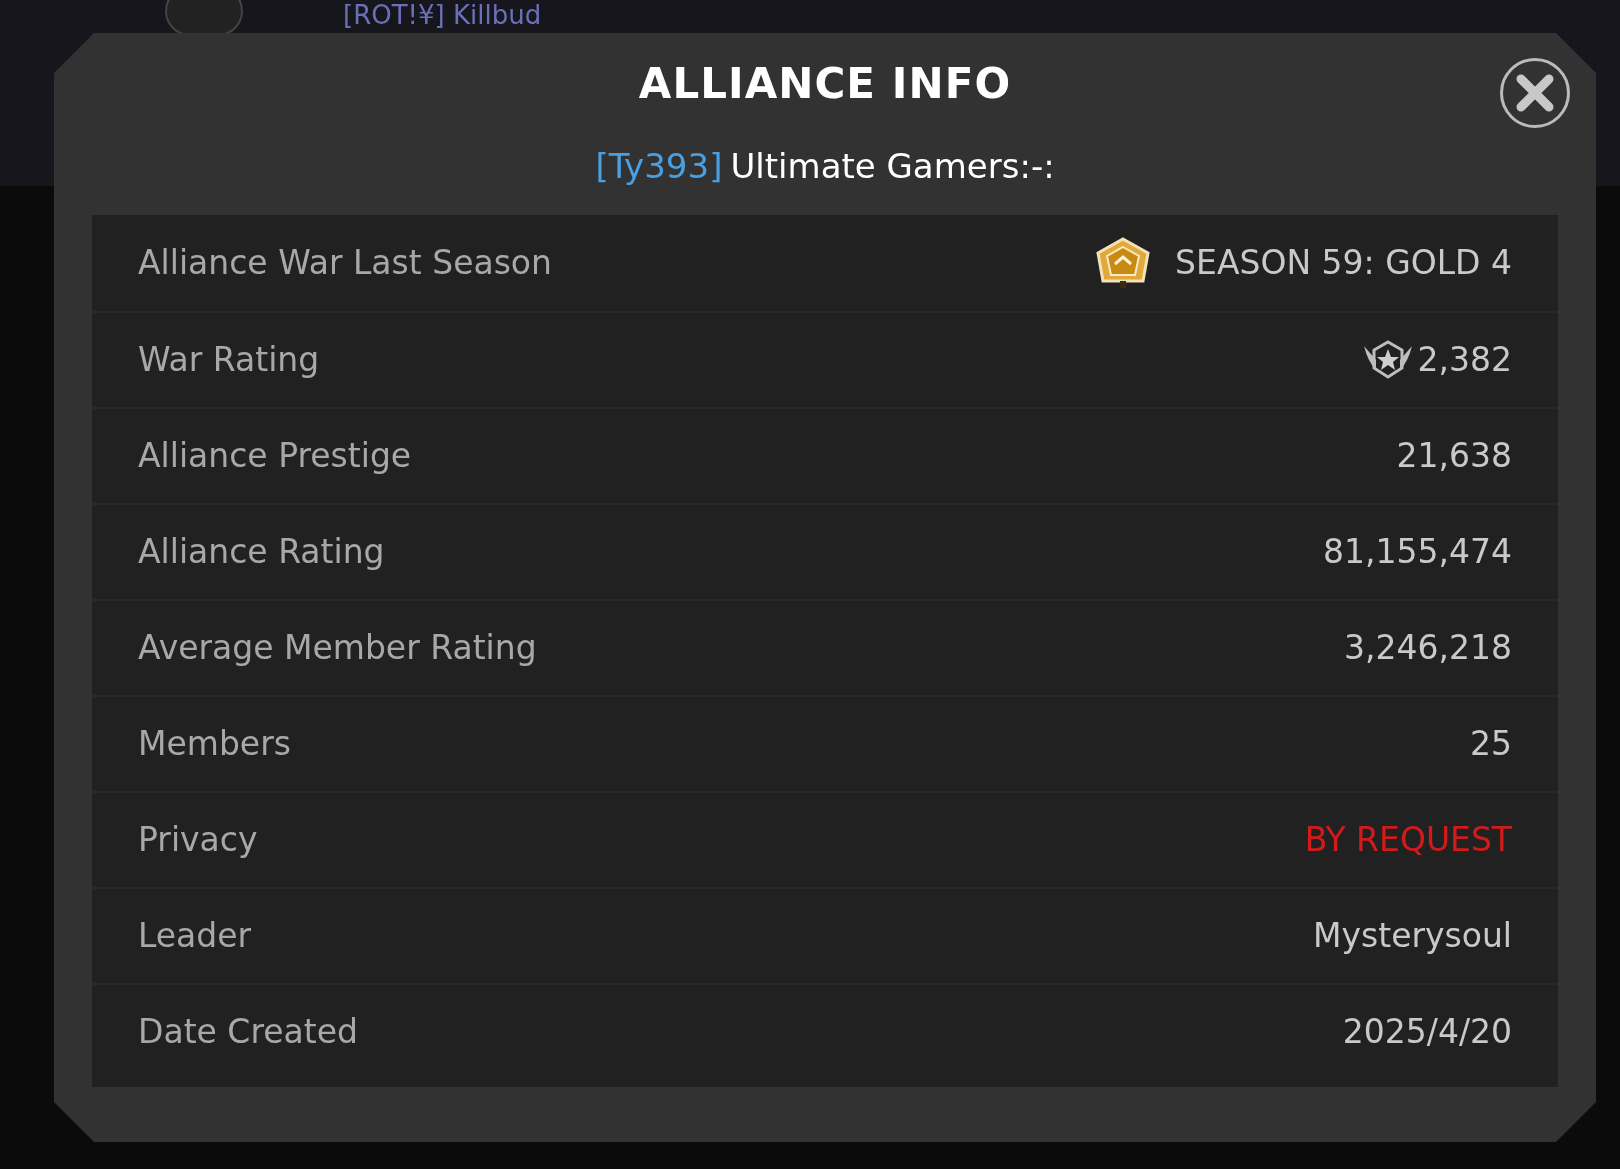  Describe the element at coordinates (214, 744) in the screenshot. I see `row-label: Members` at that location.